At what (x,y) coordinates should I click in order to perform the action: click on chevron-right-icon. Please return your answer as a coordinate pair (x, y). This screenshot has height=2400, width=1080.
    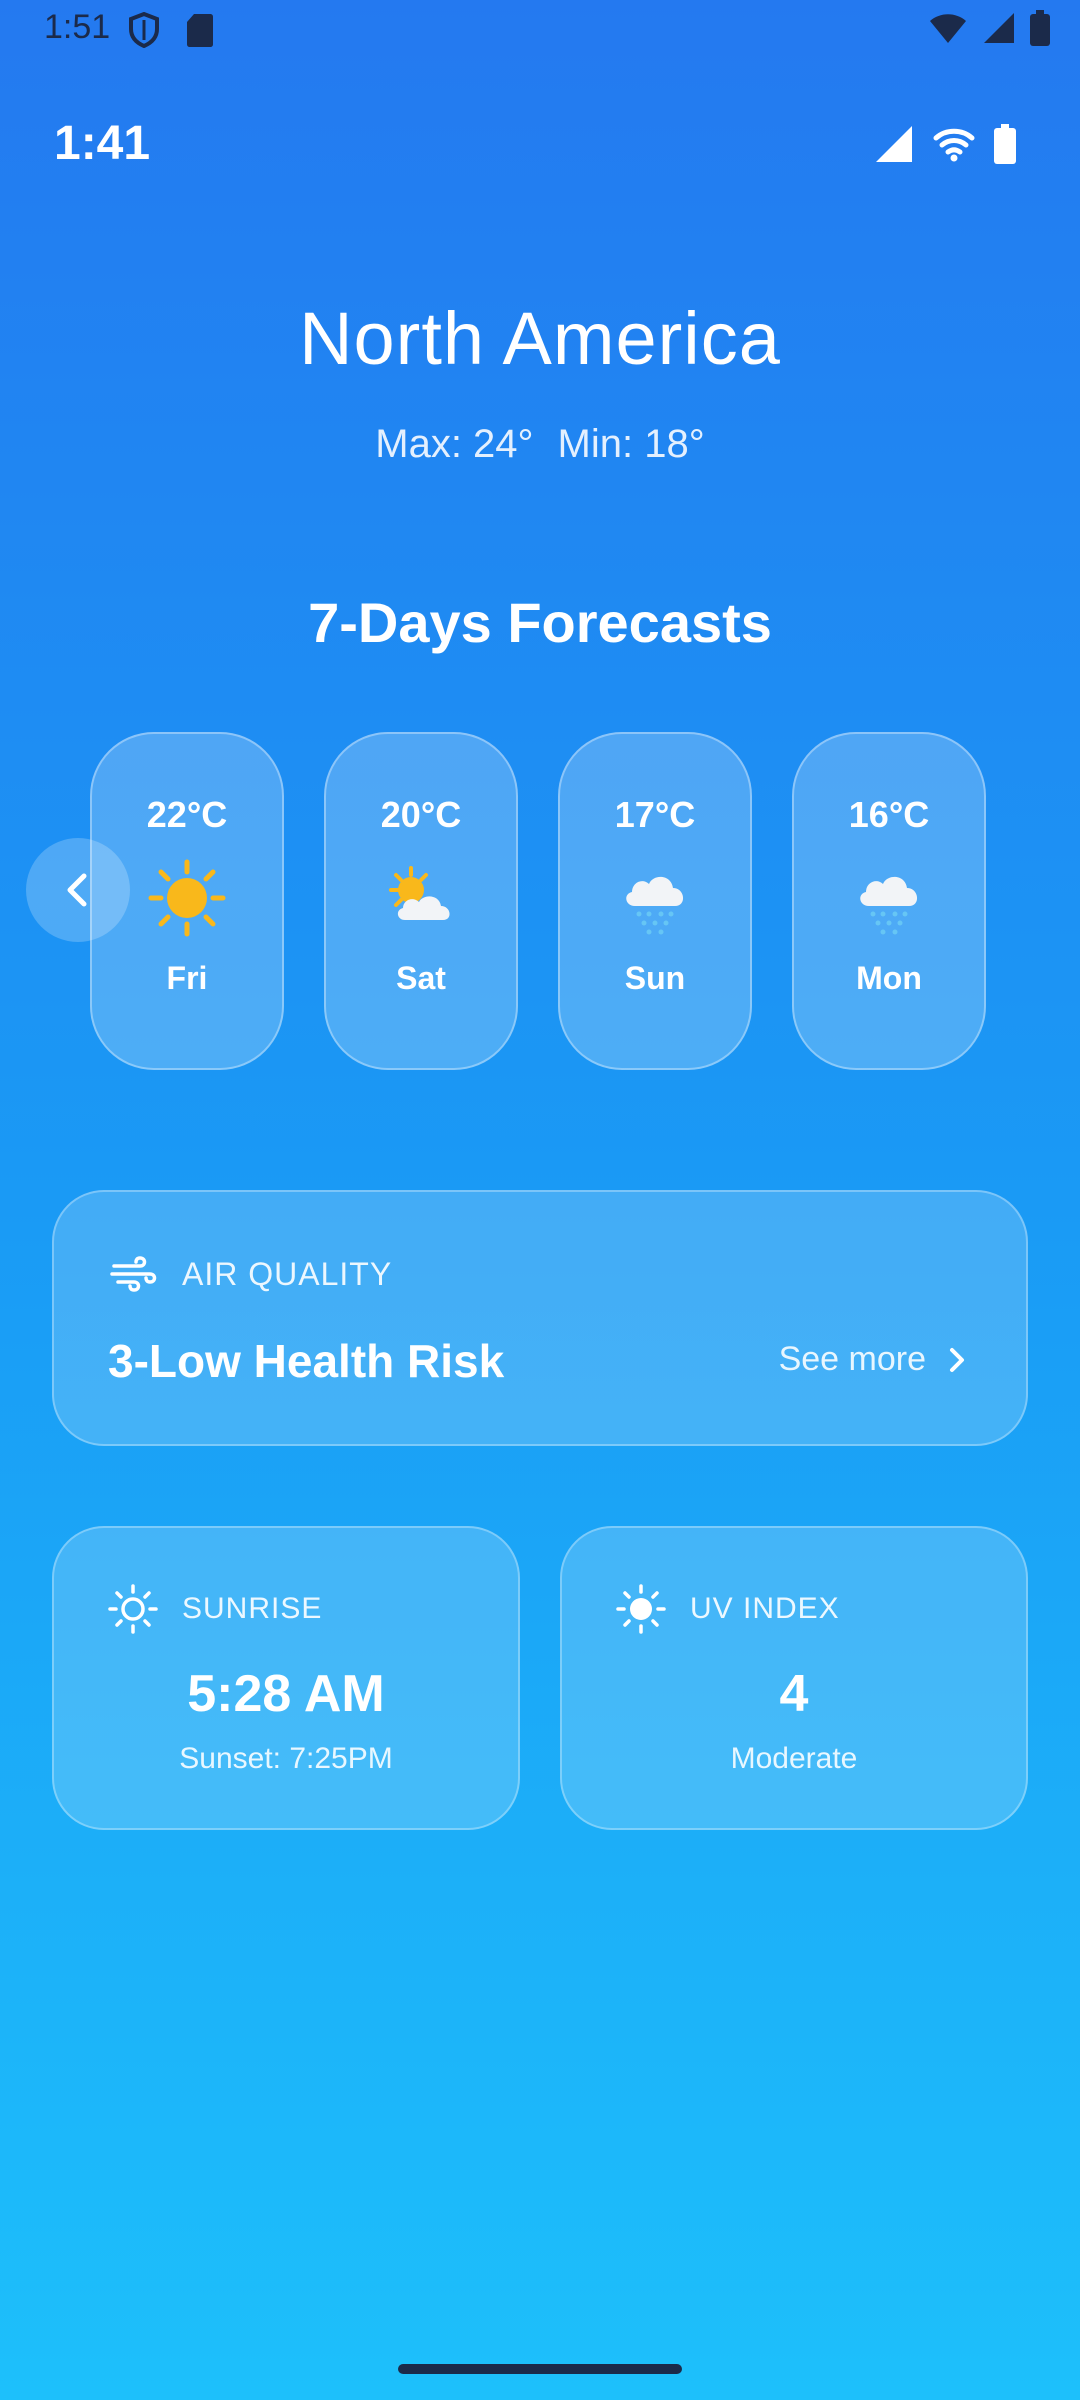
    Looking at the image, I should click on (957, 1359).